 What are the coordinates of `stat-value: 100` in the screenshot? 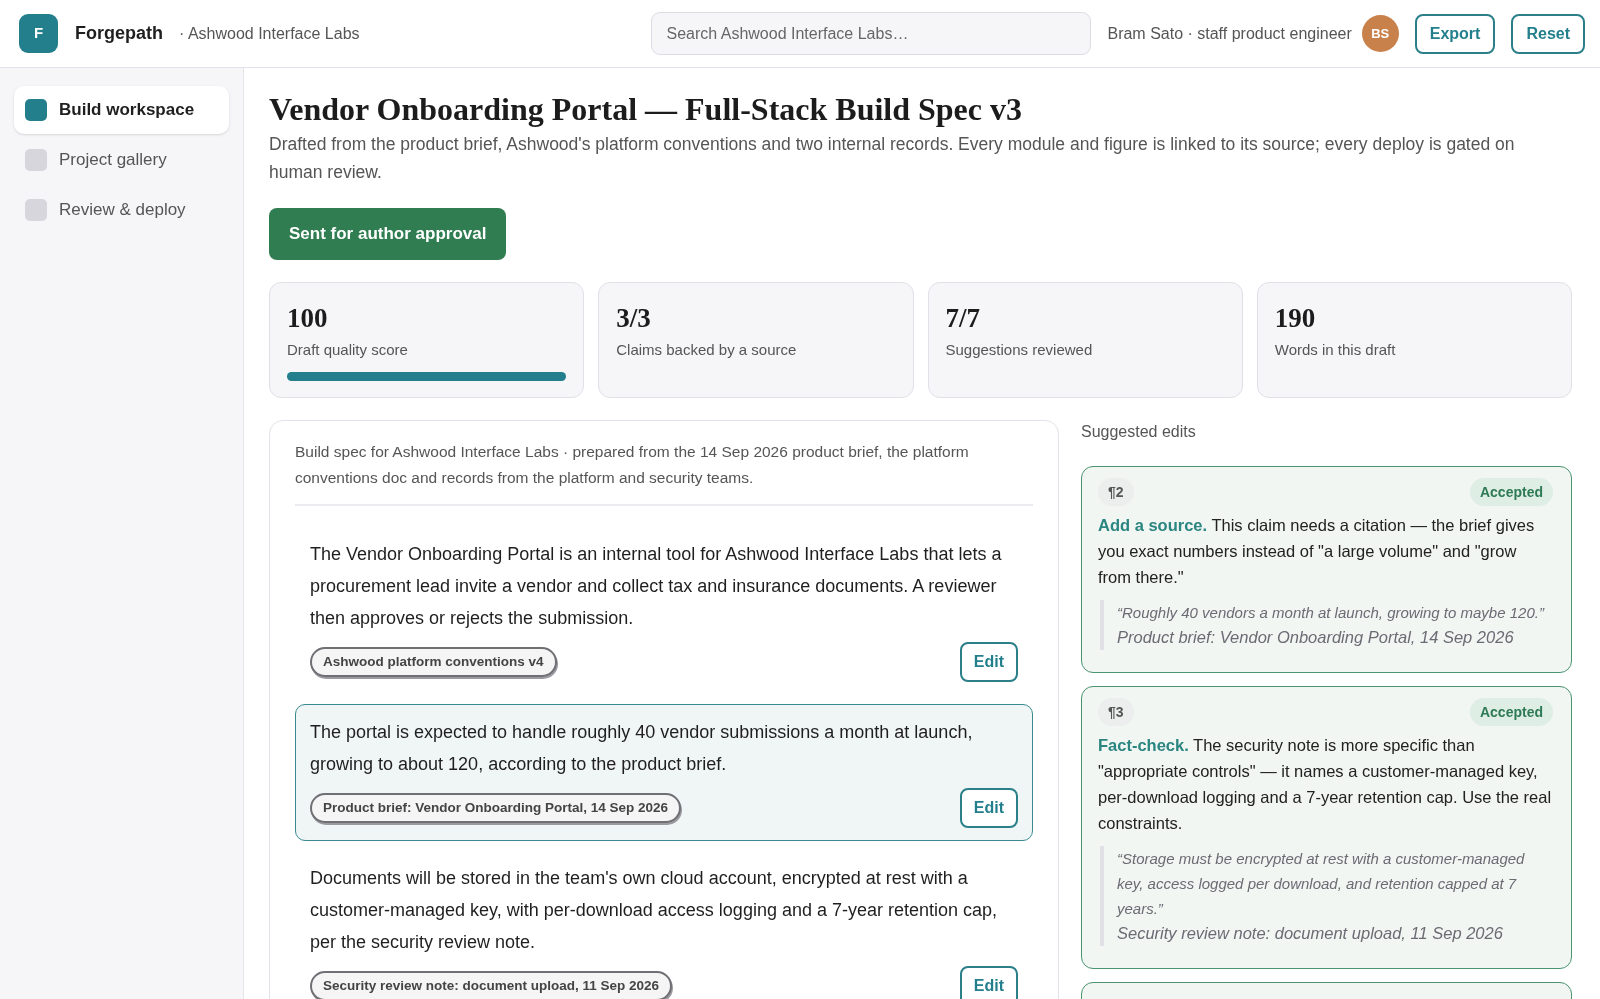 It's located at (308, 318).